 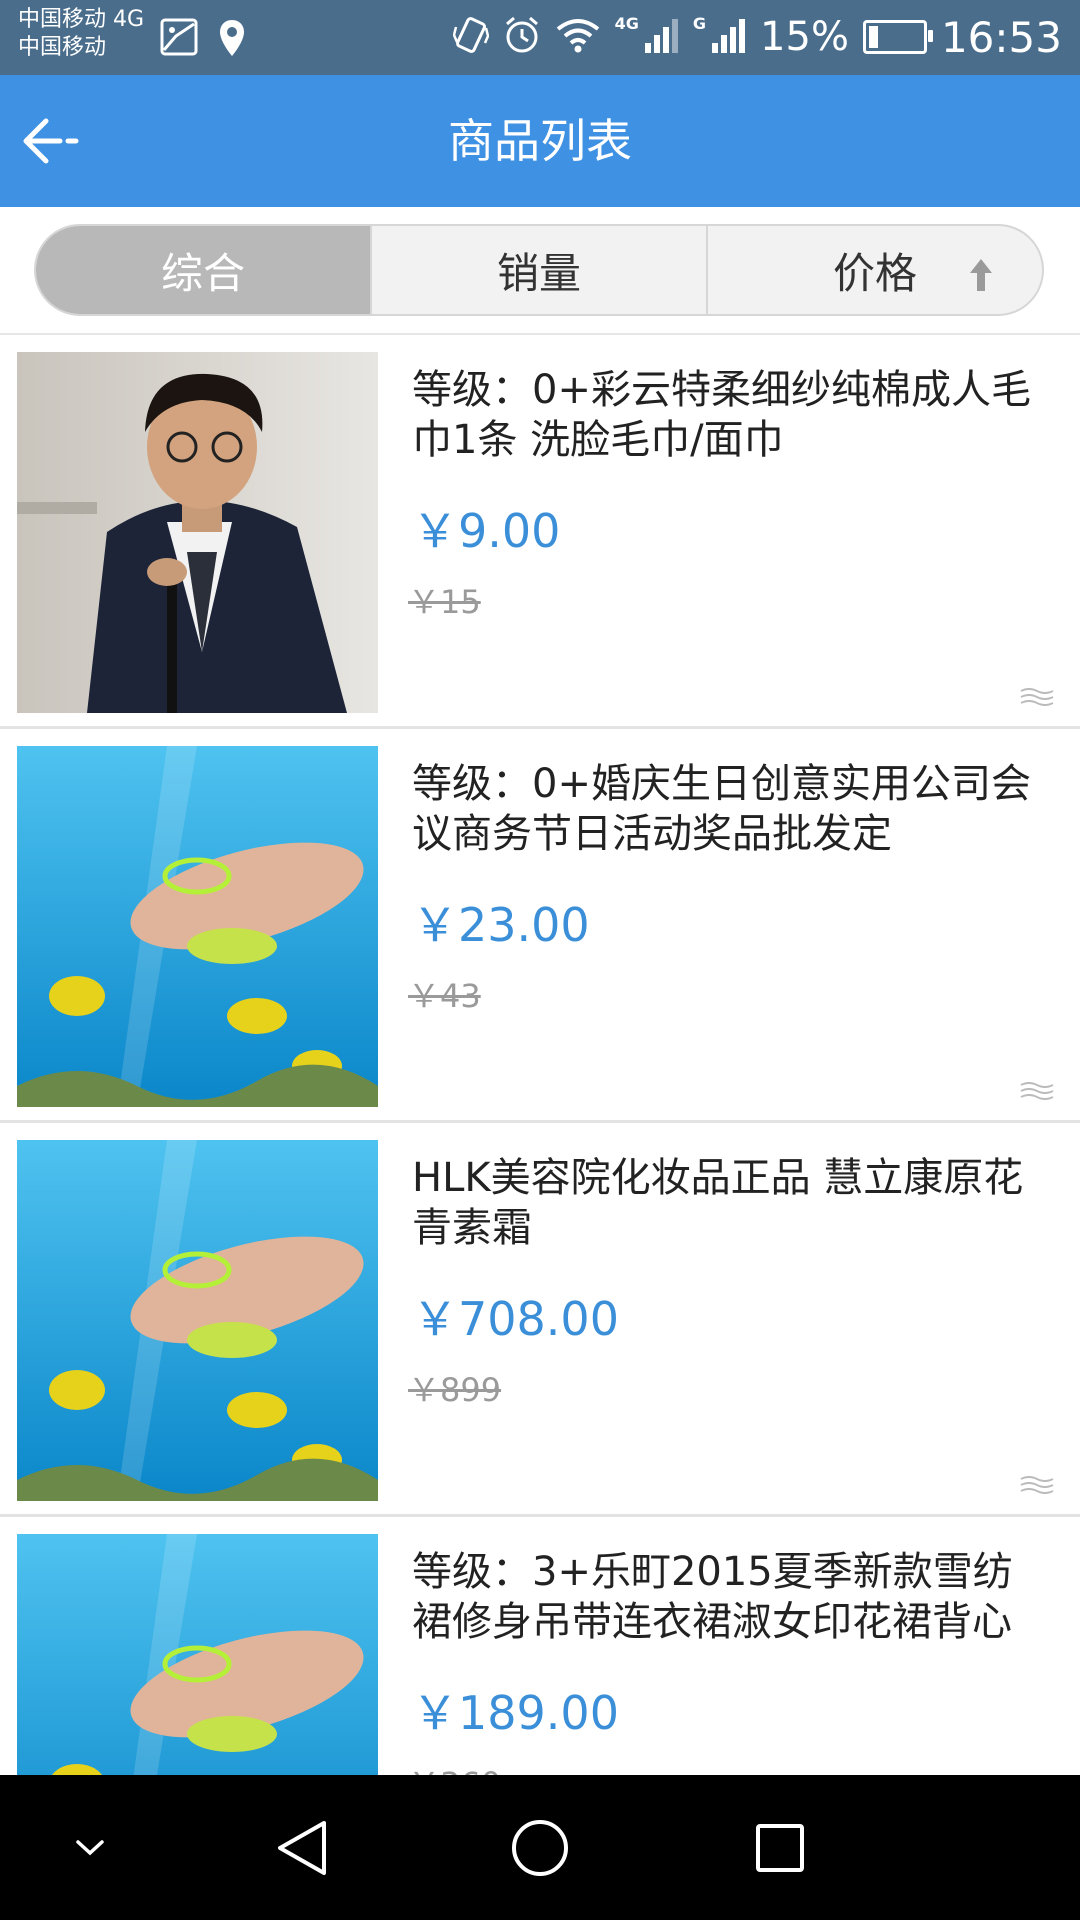 What do you see at coordinates (578, 37) in the screenshot?
I see `wifi-icon` at bounding box center [578, 37].